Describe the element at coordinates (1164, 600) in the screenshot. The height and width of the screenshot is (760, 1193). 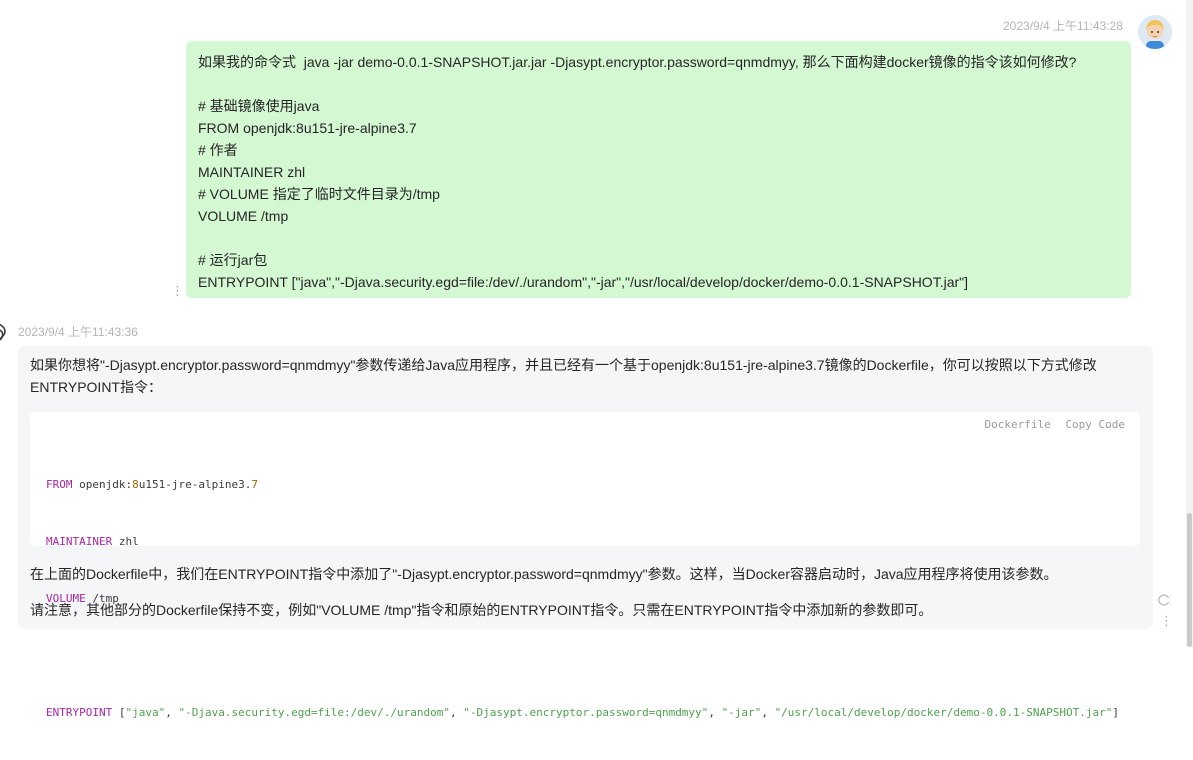
I see `refresh-icon` at that location.